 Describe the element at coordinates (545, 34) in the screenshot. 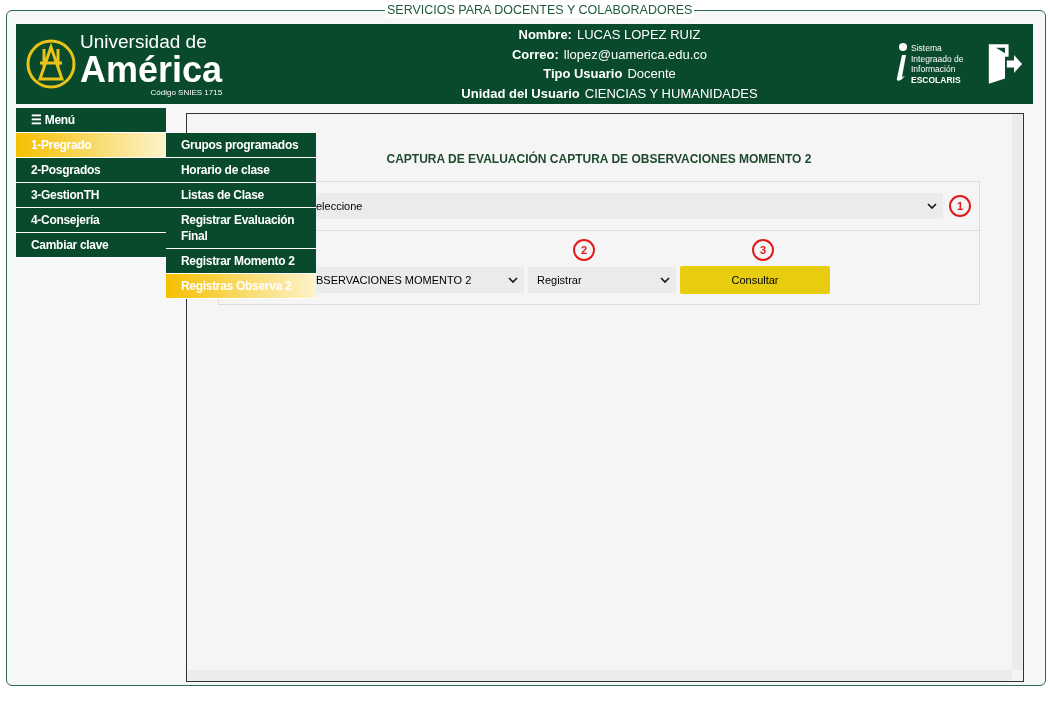

I see `info-label: Nombre:` at that location.